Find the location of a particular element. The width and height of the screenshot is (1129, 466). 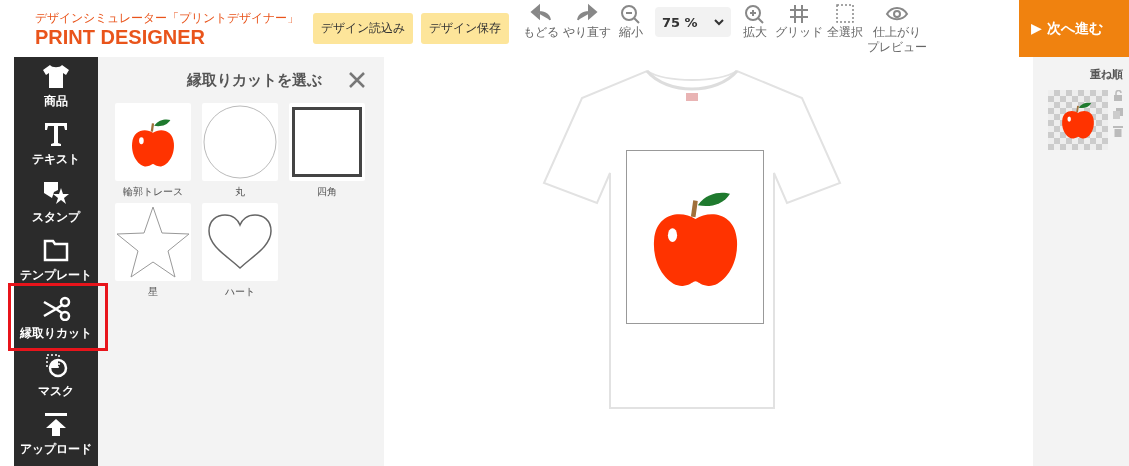

sidebar-item: テンプレート is located at coordinates (56, 260).